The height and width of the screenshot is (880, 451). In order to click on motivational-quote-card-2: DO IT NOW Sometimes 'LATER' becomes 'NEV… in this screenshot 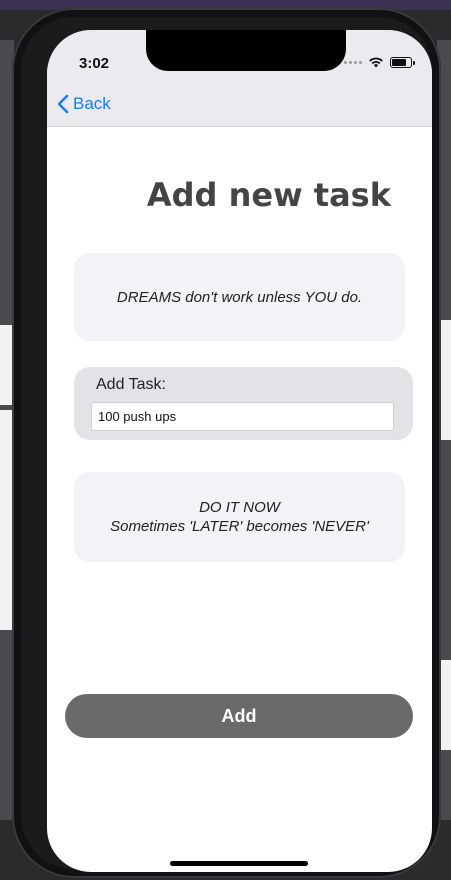, I will do `click(239, 517)`.